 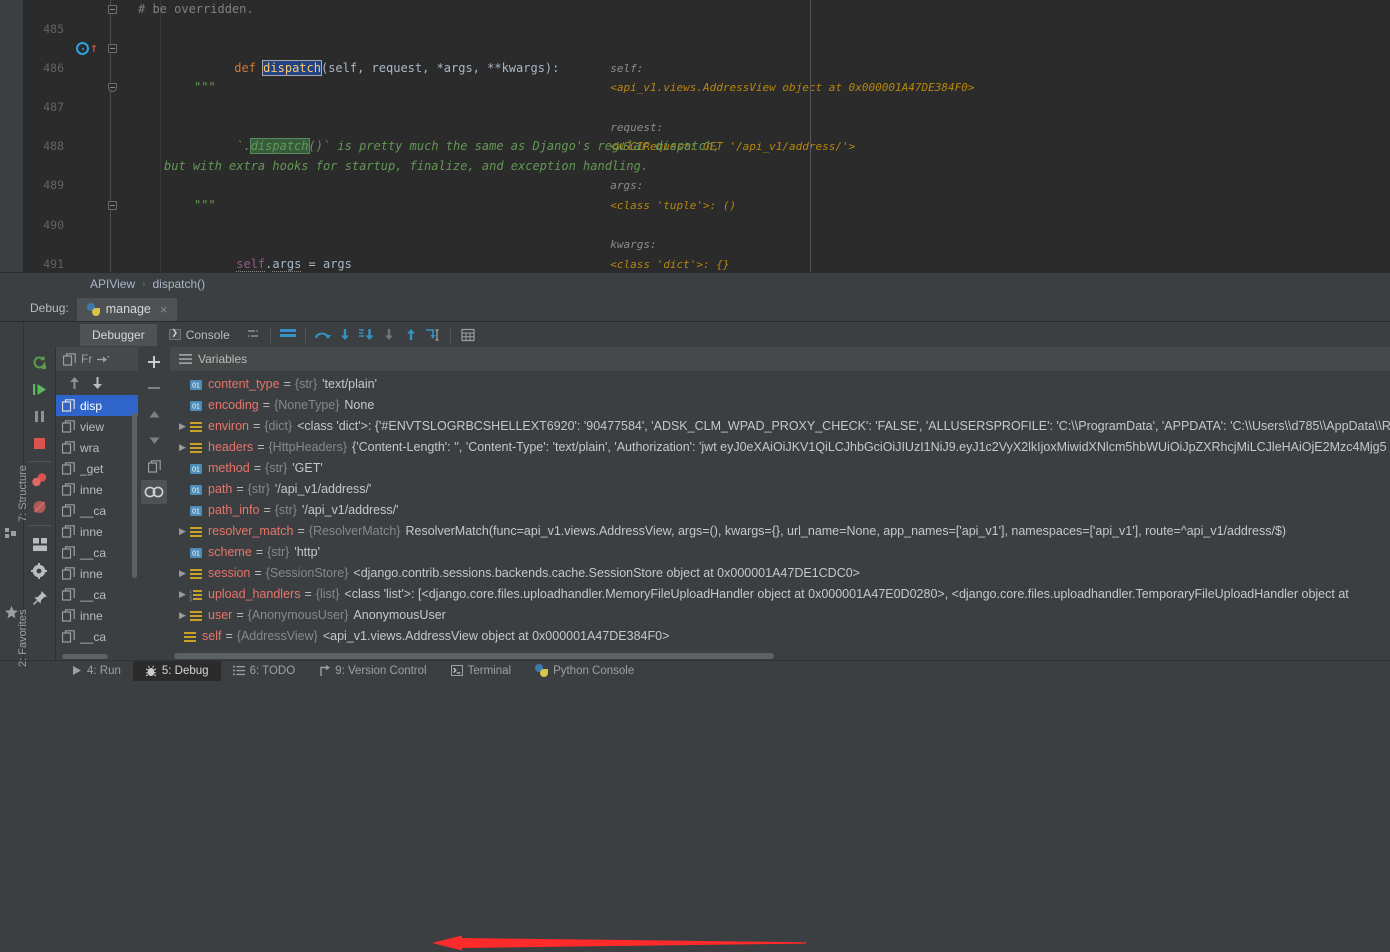 I want to click on force-step-into-icon, so click(x=367, y=335).